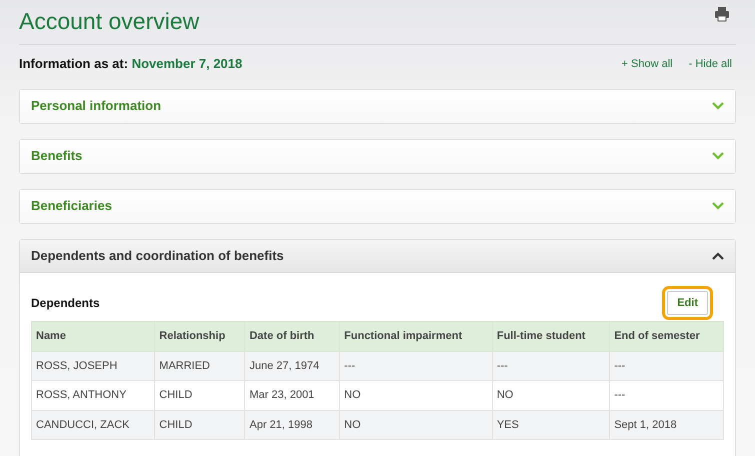  Describe the element at coordinates (199, 336) in the screenshot. I see `column-header: Relationship` at that location.